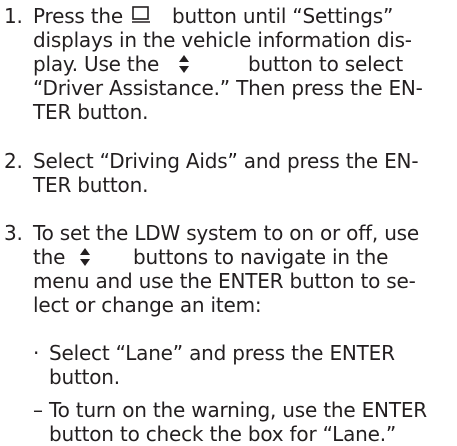  What do you see at coordinates (222, 40) in the screenshot?
I see `step-1-text-line-2: displays in the vehicle information dis-` at bounding box center [222, 40].